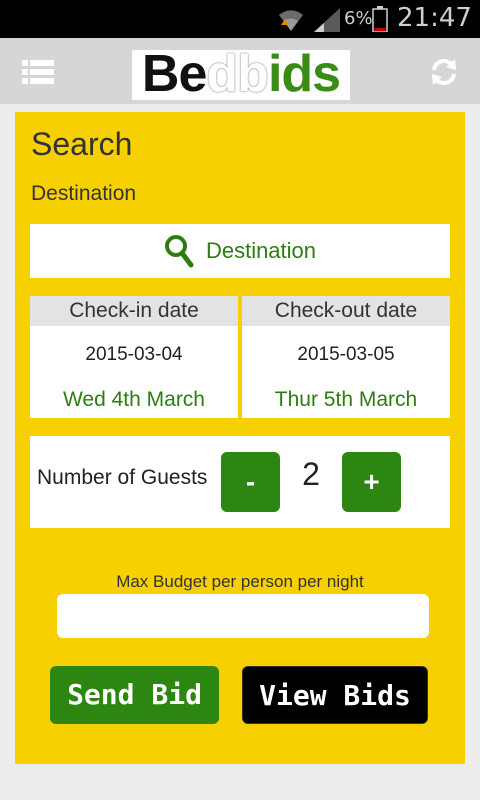  What do you see at coordinates (133, 399) in the screenshot?
I see `checkin-date-human: Wed 4th March` at bounding box center [133, 399].